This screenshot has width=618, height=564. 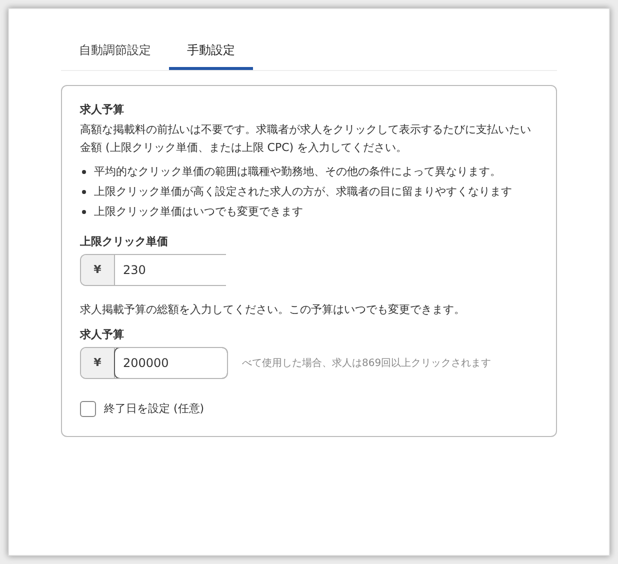 What do you see at coordinates (306, 139) in the screenshot?
I see `description: 高額な掲載料の前払いは不要です。求職者が求人をクリックして表示するたびに支払いたい金額 (上限クリック単価、または上限 CPC) を入力してください。` at bounding box center [306, 139].